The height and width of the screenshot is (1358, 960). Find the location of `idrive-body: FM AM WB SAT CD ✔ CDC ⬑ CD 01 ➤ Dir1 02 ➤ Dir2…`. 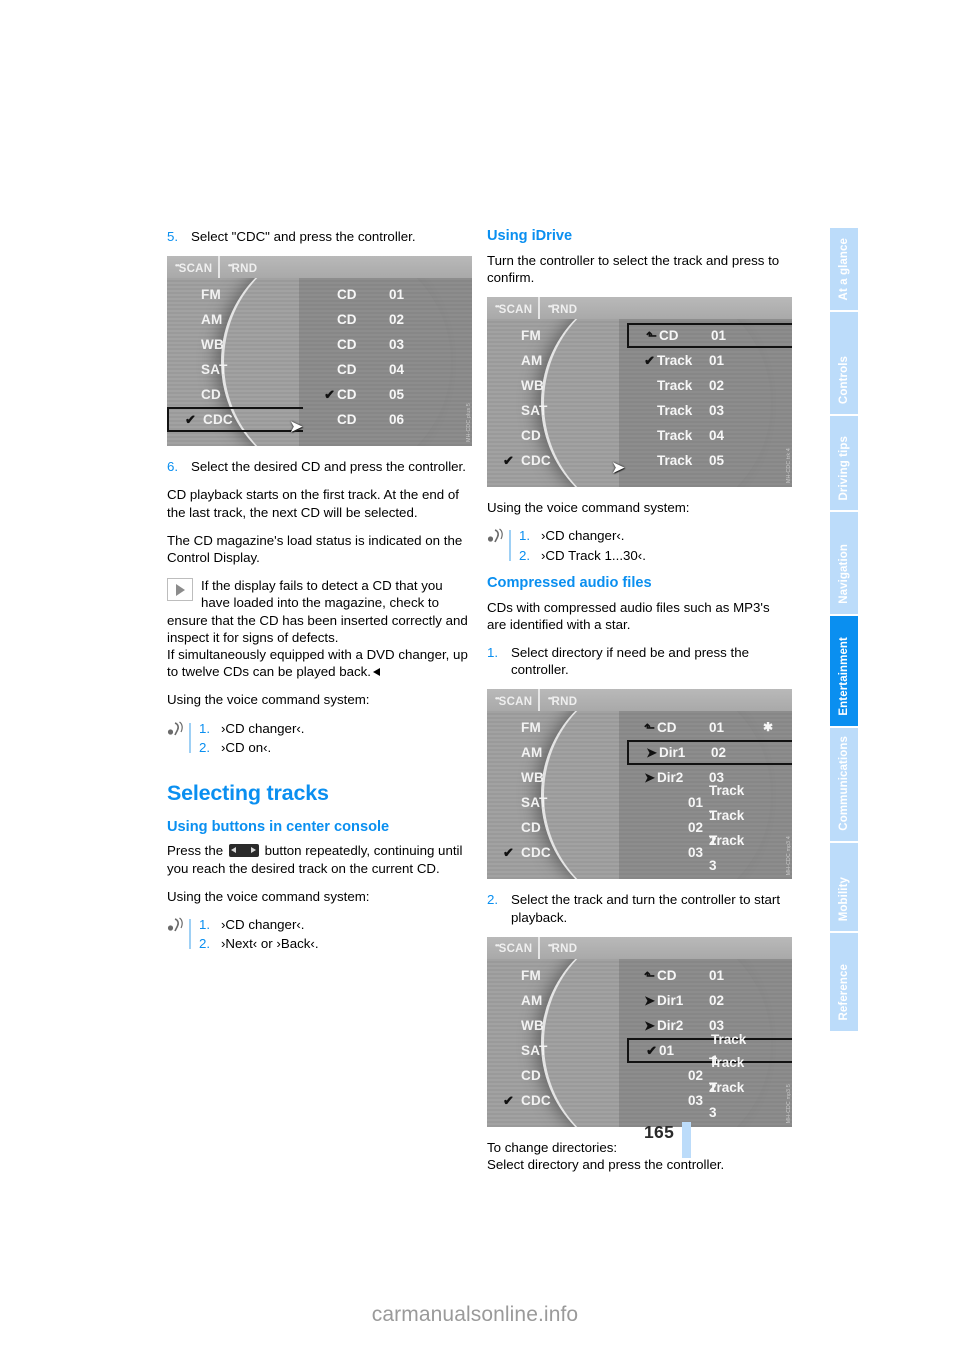

idrive-body: FM AM WB SAT CD ✔ CDC ⬑ CD 01 ➤ Dir1 02 ➤ Dir2… is located at coordinates (639, 1031).